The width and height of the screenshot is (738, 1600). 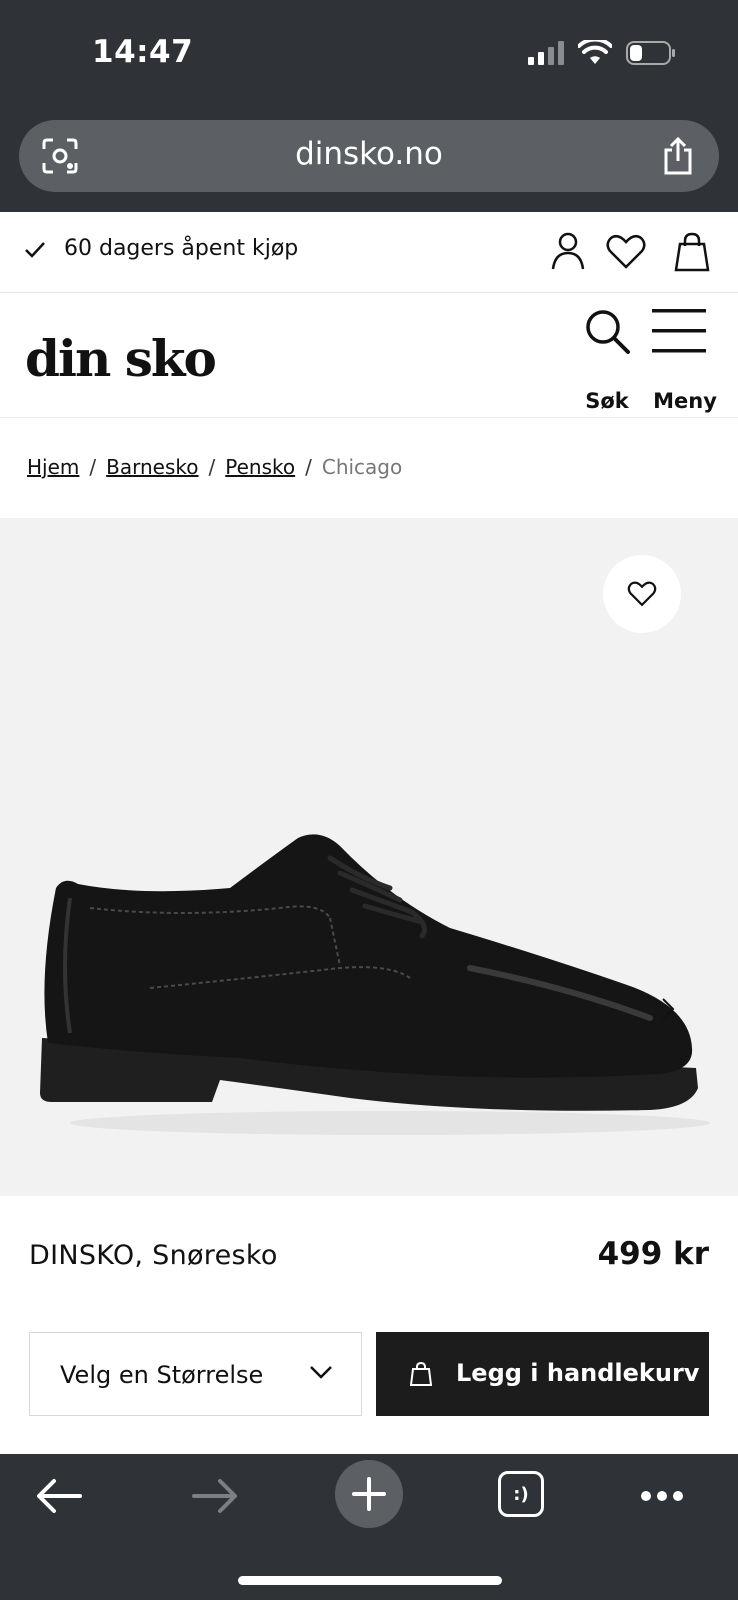 I want to click on breadcrumb-item-barnesko: Barnesko, so click(x=152, y=467).